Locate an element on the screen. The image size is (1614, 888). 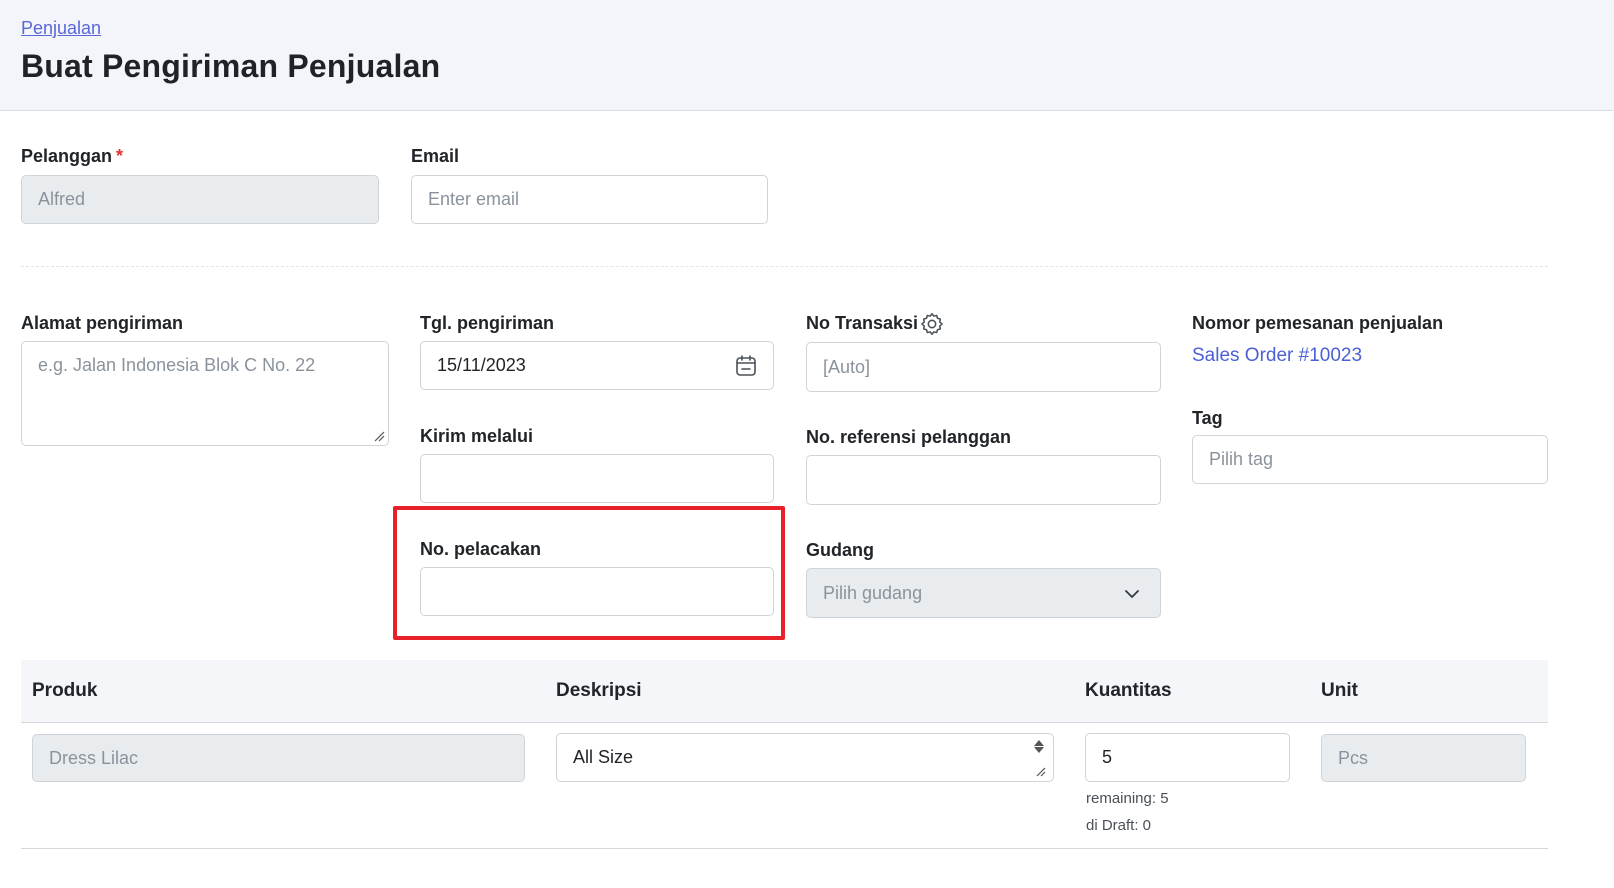
customer-label-text: Pelanggan is located at coordinates (67, 156).